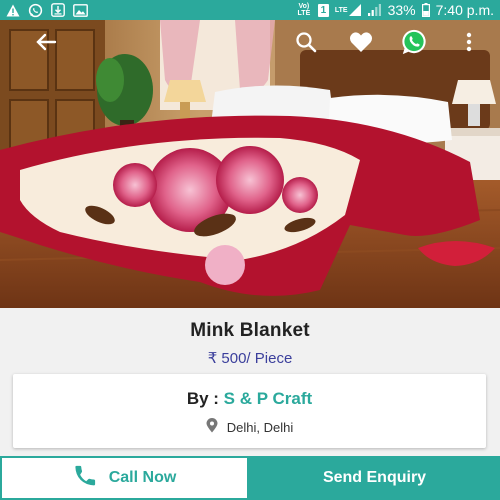 The image size is (500, 500). I want to click on signal-icon: LTE, so click(348, 10).